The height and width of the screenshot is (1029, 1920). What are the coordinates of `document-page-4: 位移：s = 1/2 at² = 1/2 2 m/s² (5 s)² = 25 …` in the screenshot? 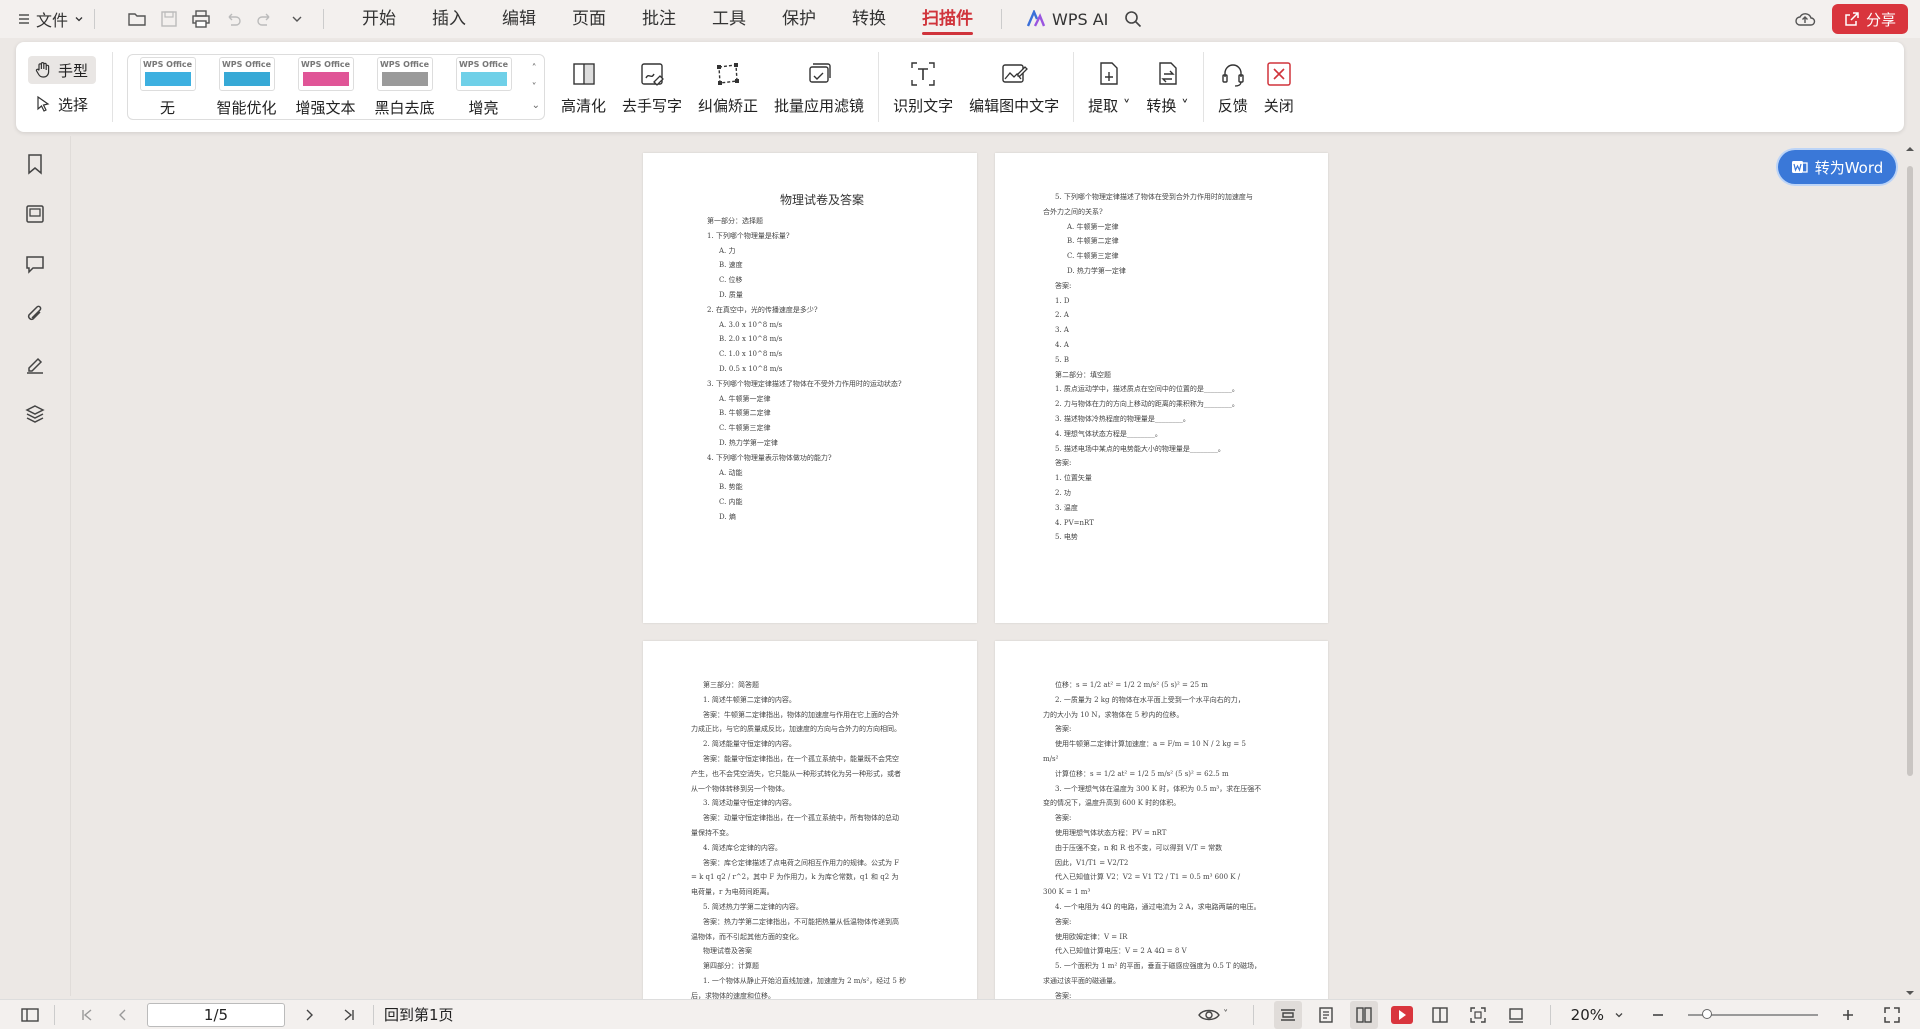 It's located at (1161, 821).